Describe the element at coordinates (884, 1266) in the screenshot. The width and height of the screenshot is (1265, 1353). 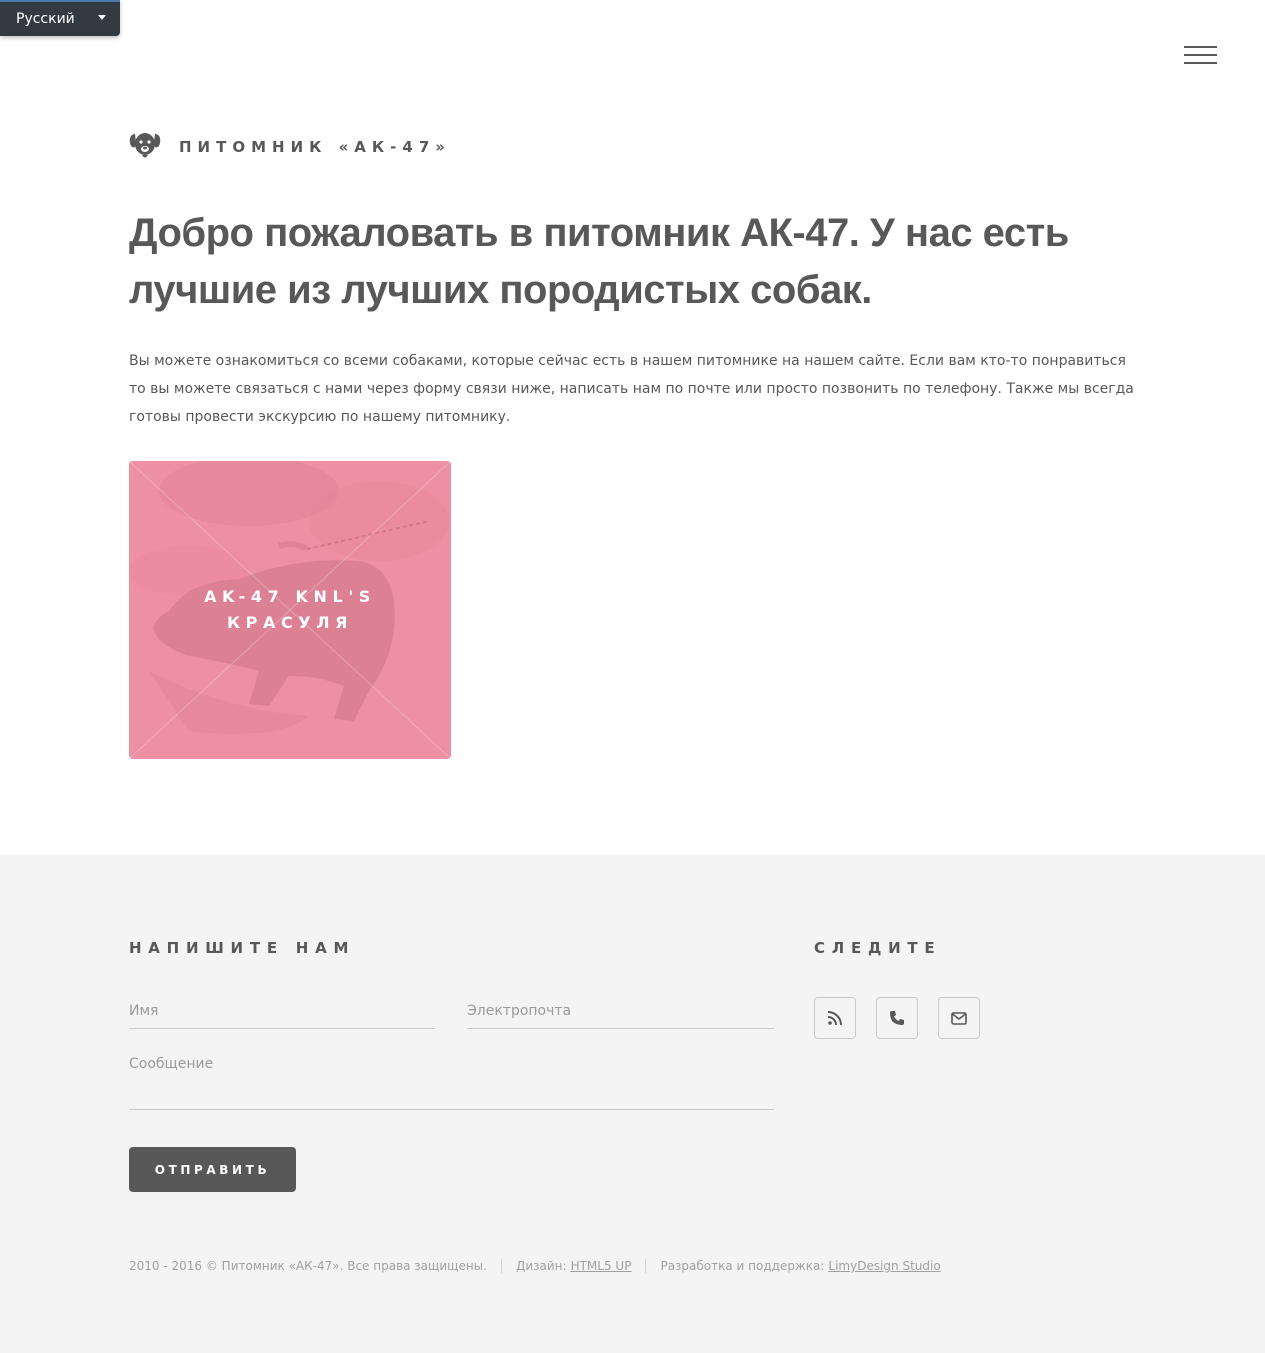
I see `dev-link: LimyDesign Studio` at that location.